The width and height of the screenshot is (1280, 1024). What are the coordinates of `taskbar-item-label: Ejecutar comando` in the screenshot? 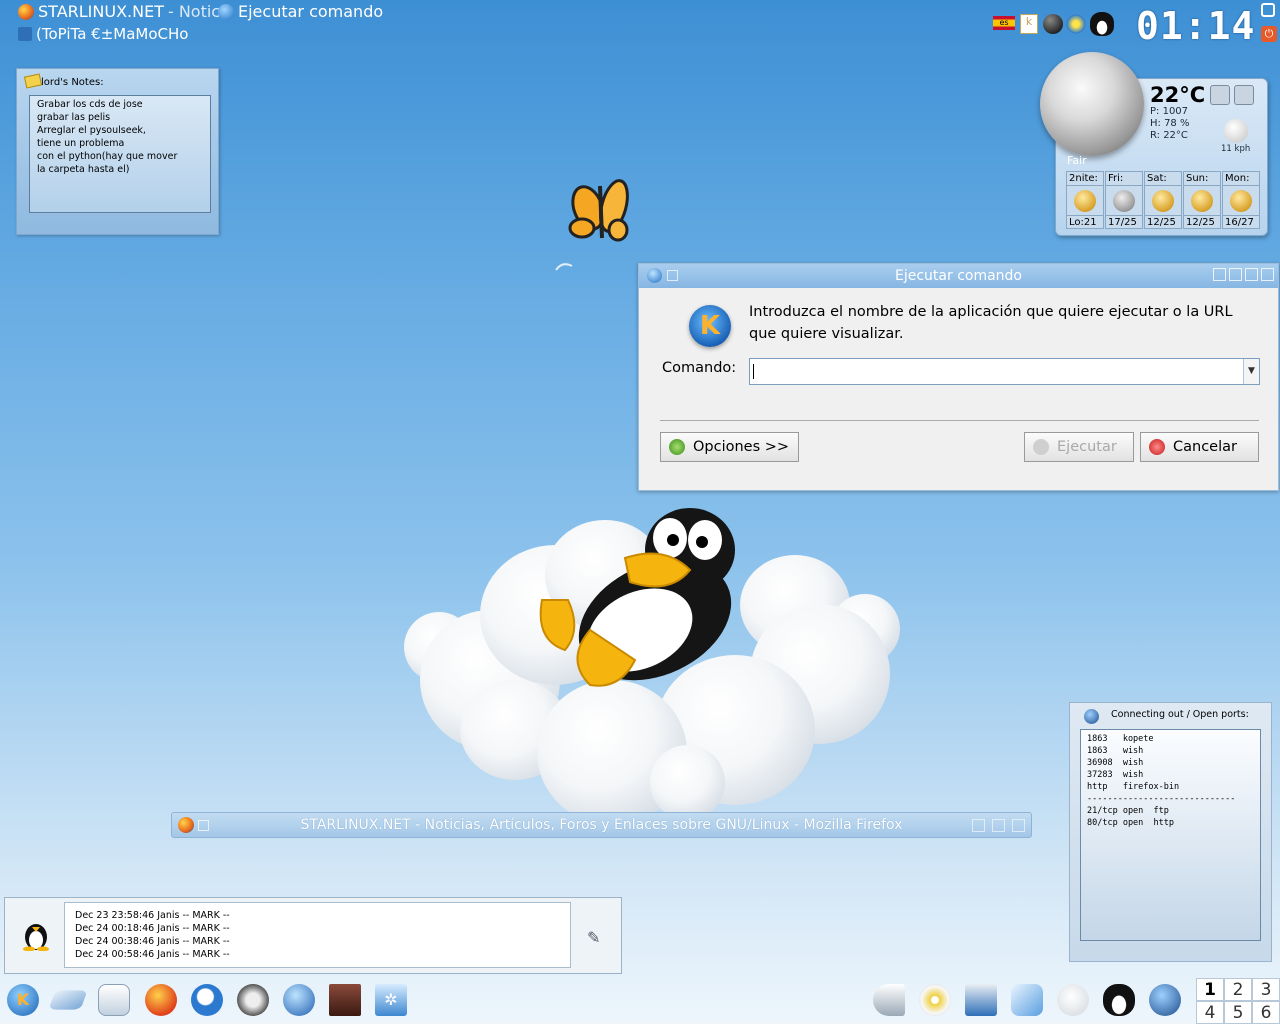 It's located at (311, 11).